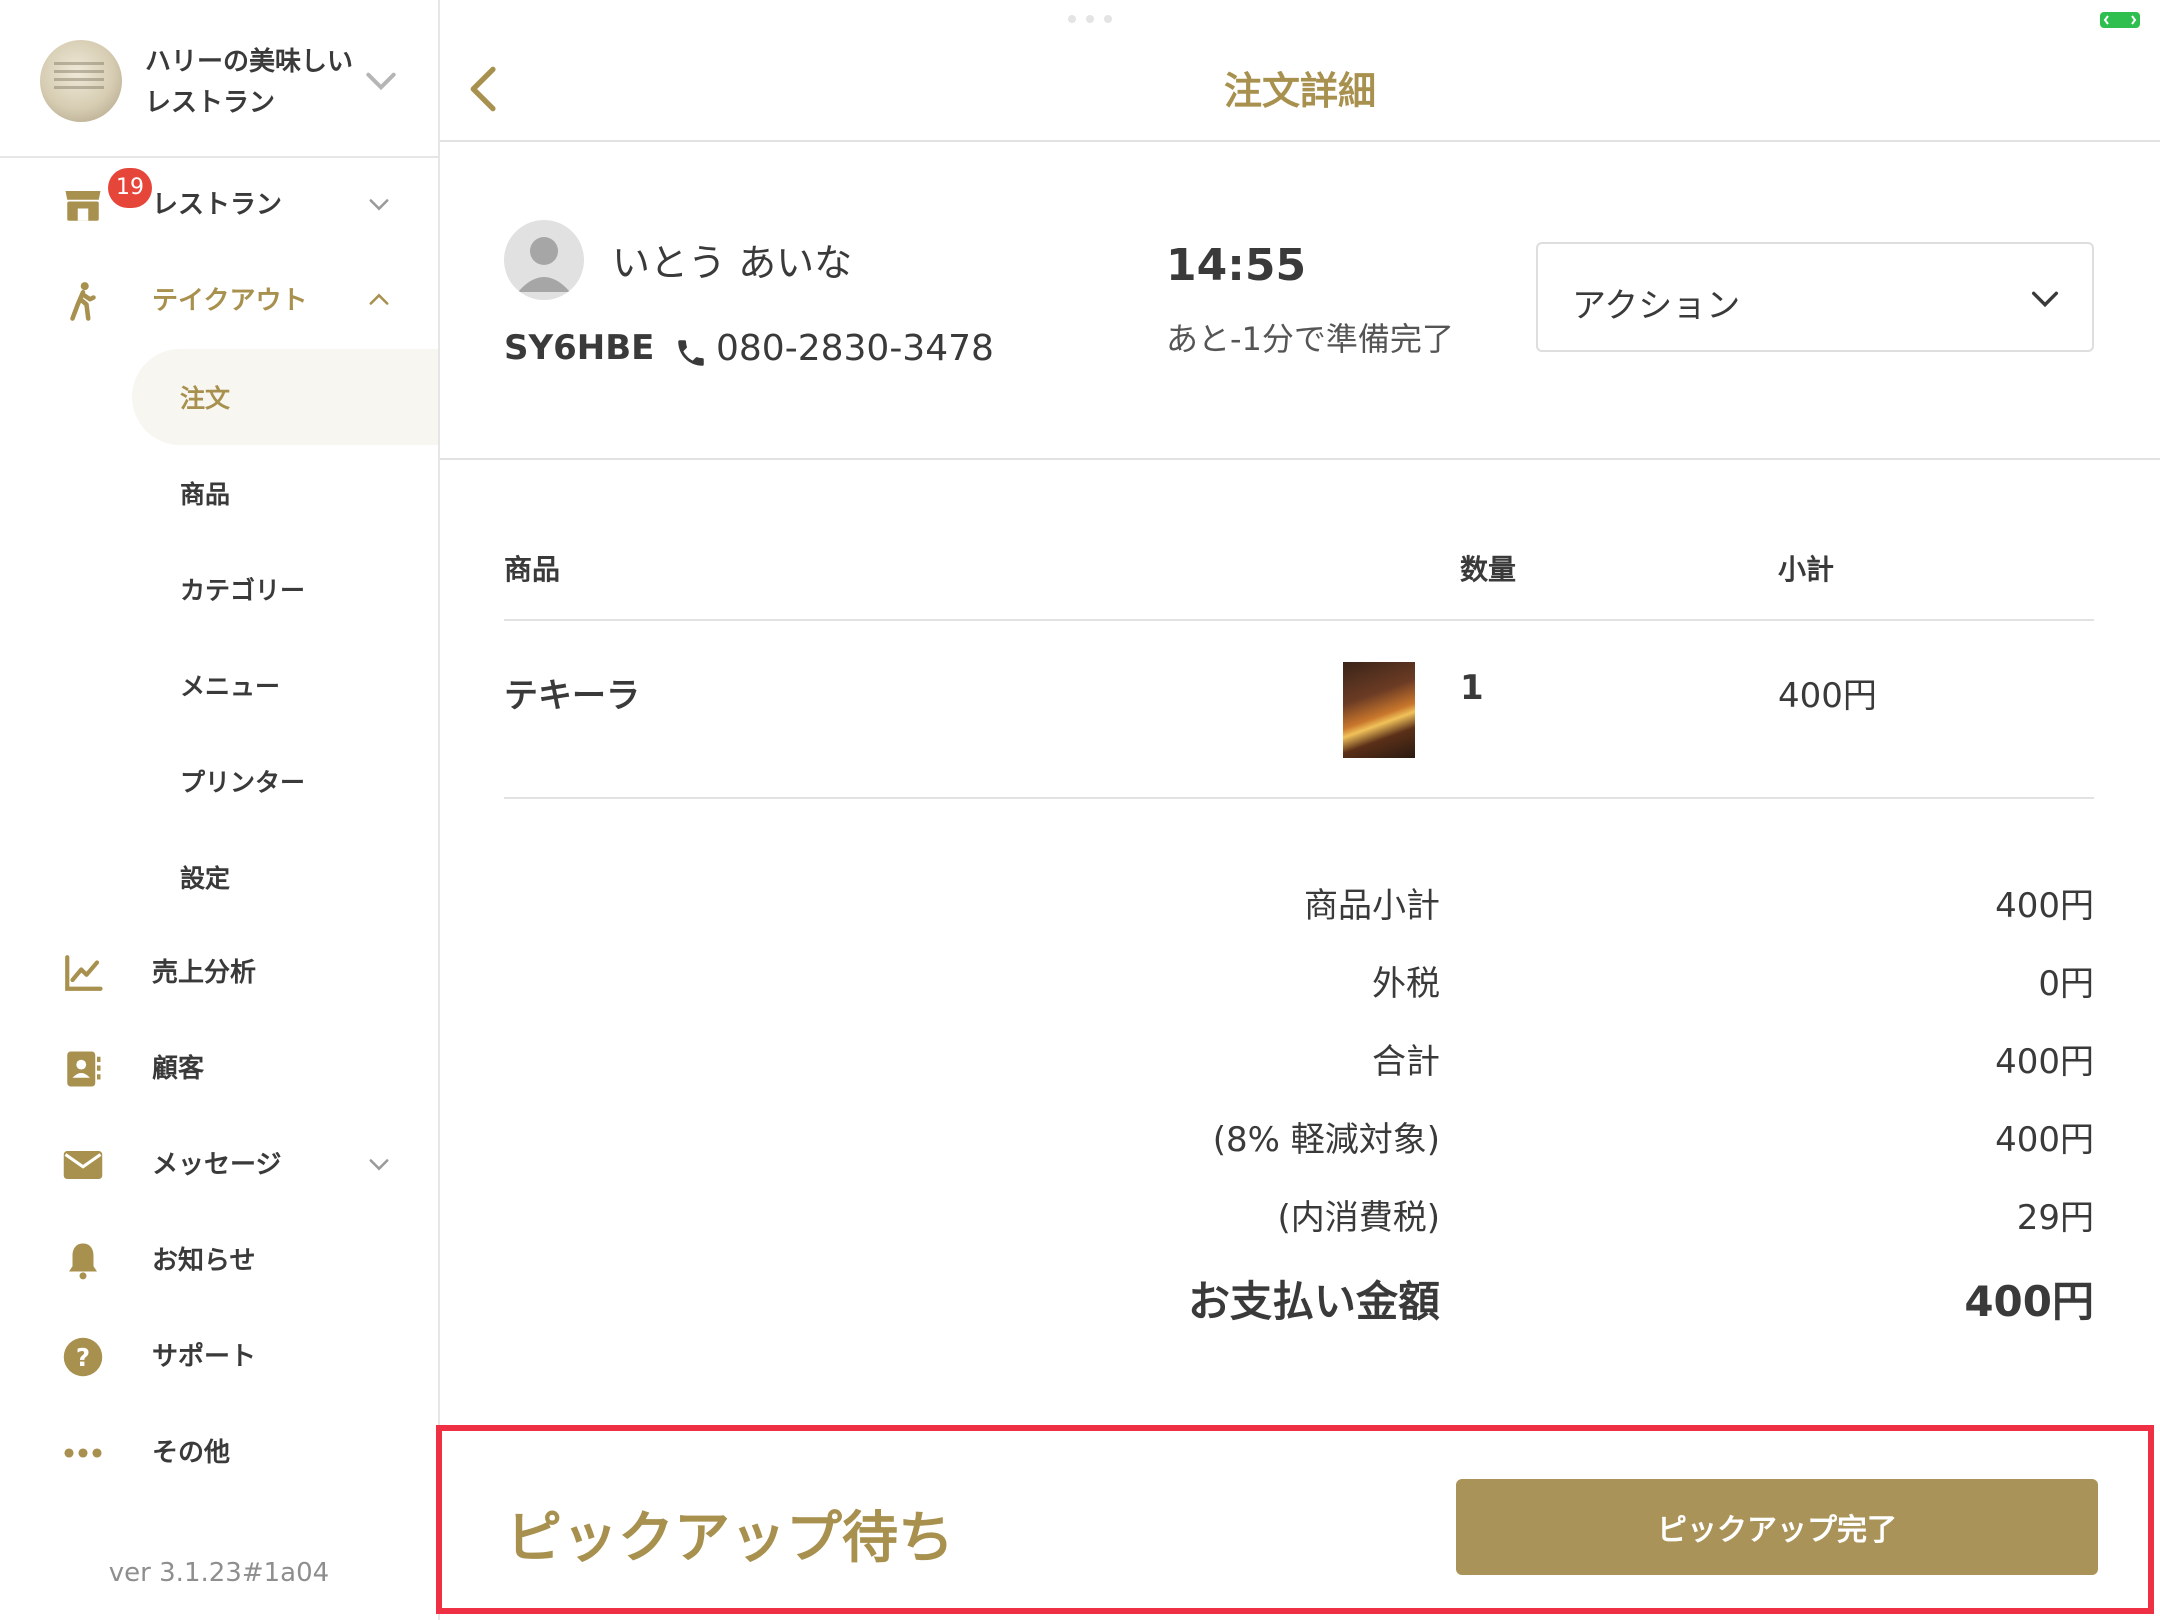  What do you see at coordinates (1487, 908) in the screenshot?
I see `summary-row: 商品小計 400円` at bounding box center [1487, 908].